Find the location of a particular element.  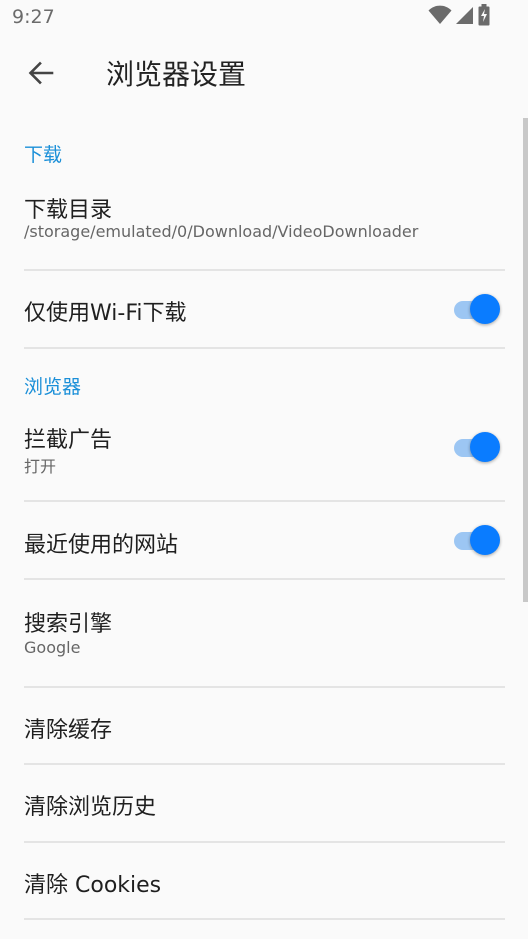

pref-title: 最近使用的网站 is located at coordinates (101, 545).